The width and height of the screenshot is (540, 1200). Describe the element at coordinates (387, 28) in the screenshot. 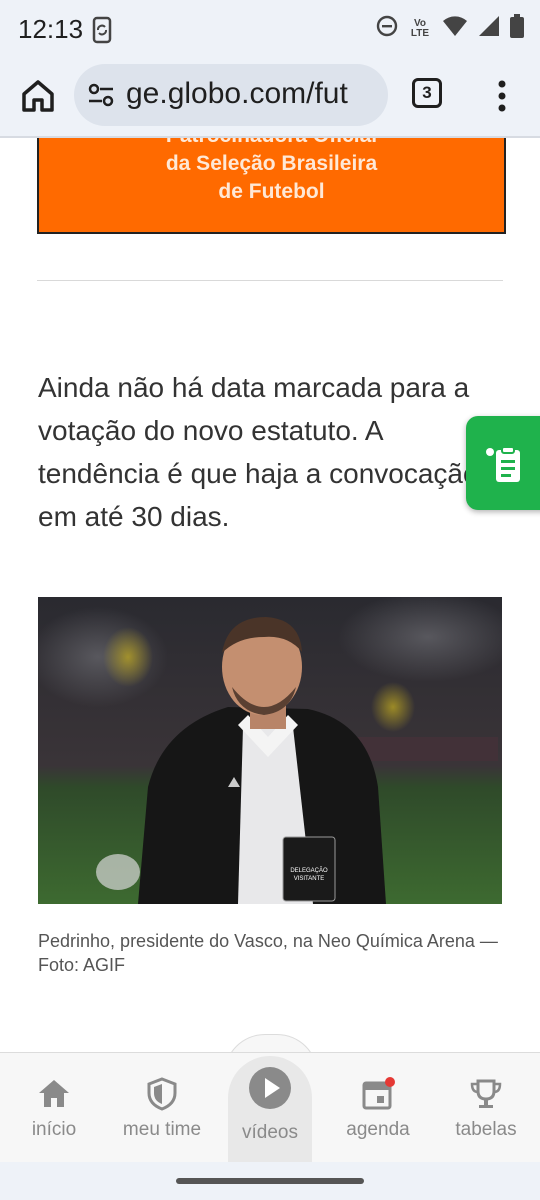

I see `do-not-disturb-icon` at that location.